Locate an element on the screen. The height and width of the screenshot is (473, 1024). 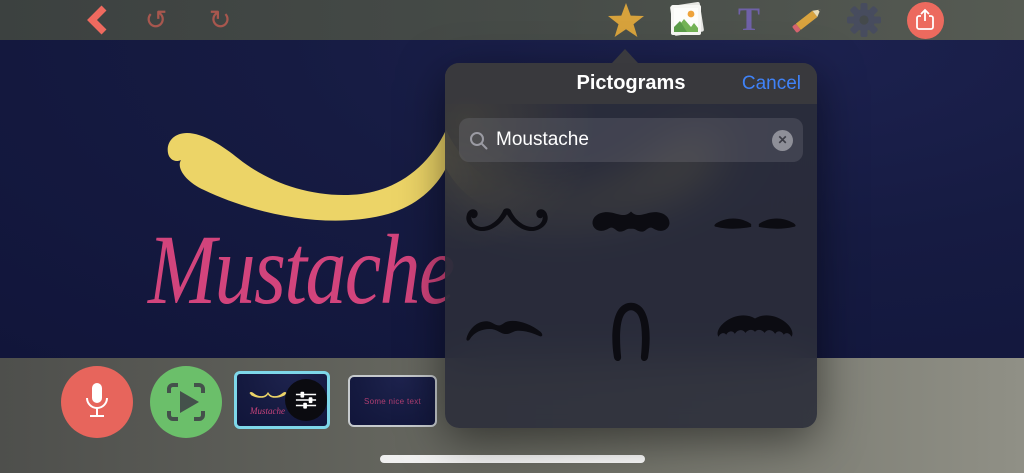
popover-title: Pictograms is located at coordinates (631, 83).